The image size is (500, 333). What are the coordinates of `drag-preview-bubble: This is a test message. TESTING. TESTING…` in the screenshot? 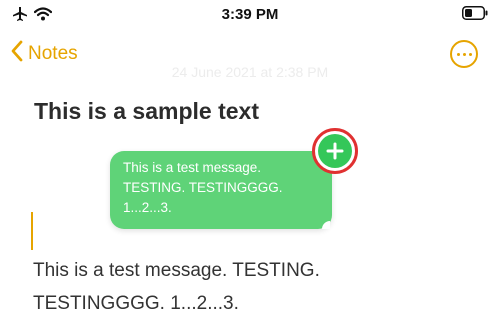 It's located at (221, 190).